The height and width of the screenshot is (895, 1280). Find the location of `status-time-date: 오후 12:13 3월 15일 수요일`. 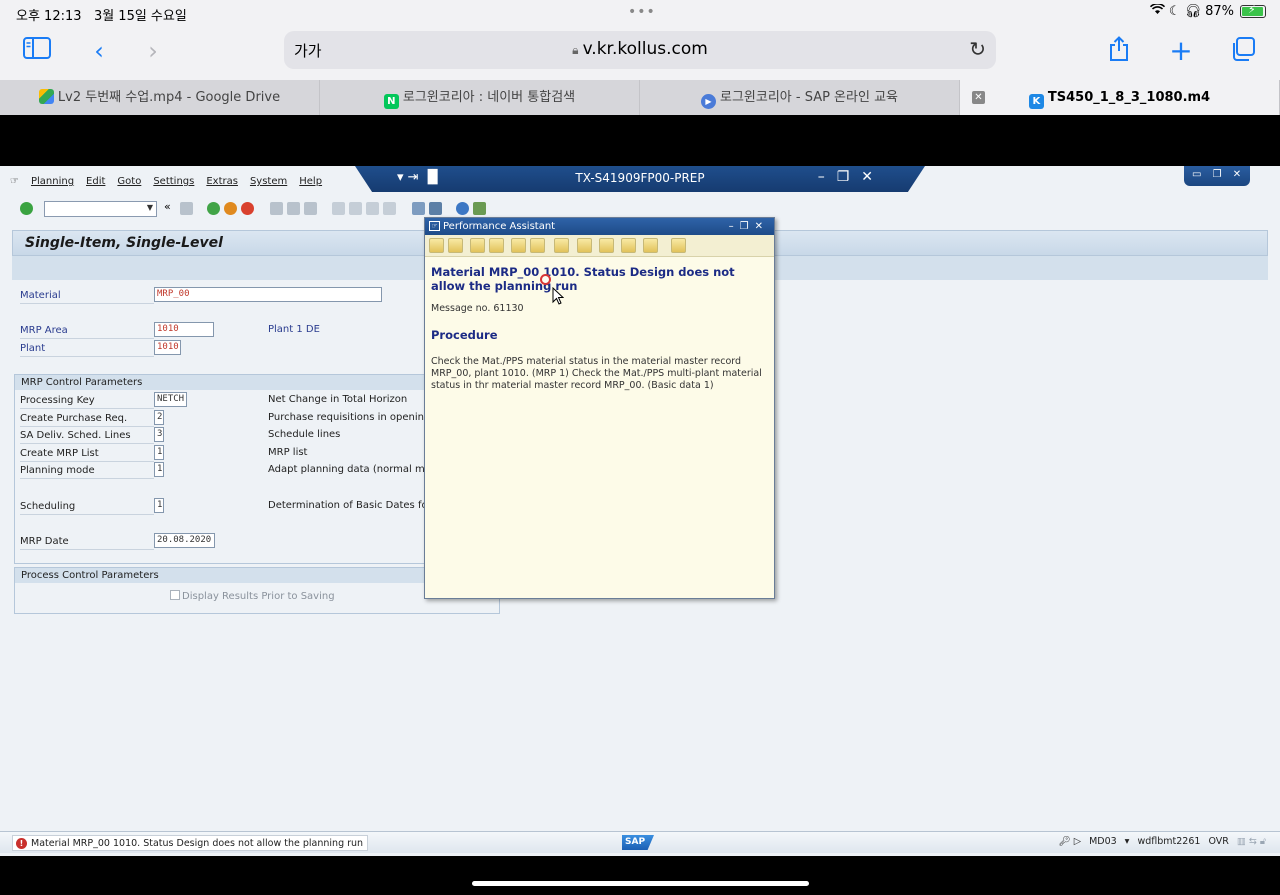

status-time-date: 오후 12:13 3월 15일 수요일 is located at coordinates (101, 14).